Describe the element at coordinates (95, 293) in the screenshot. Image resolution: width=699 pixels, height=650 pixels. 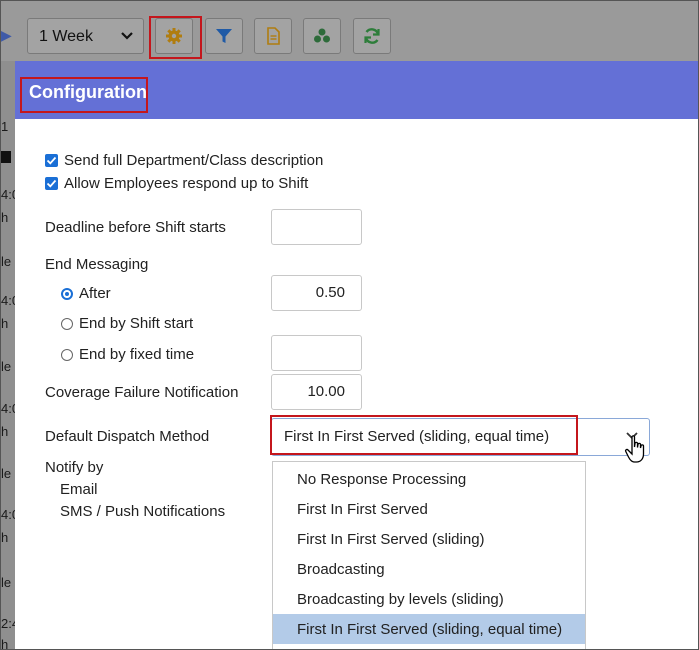
I see `after-label: After` at that location.